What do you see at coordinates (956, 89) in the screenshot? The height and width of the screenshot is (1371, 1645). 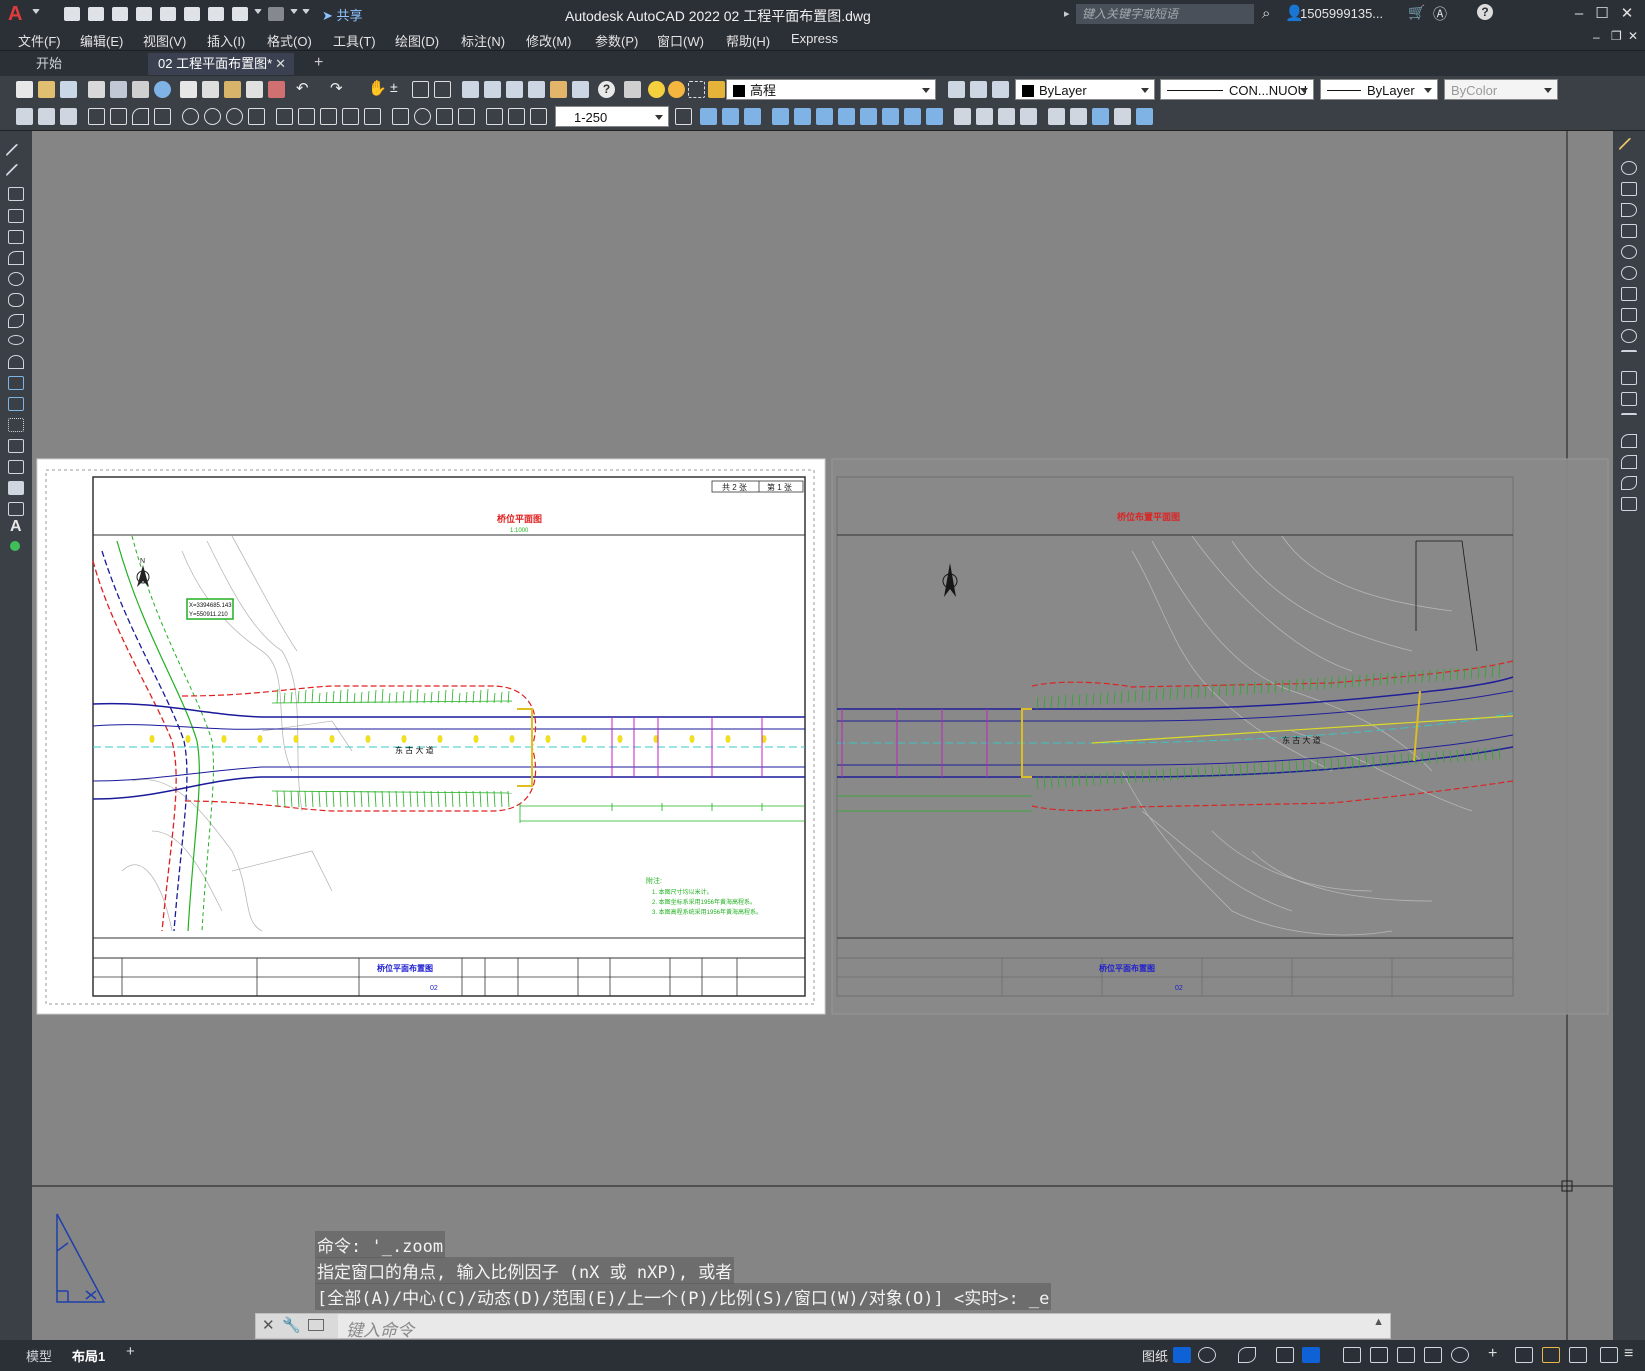 I see `make-current-layer-icon` at bounding box center [956, 89].